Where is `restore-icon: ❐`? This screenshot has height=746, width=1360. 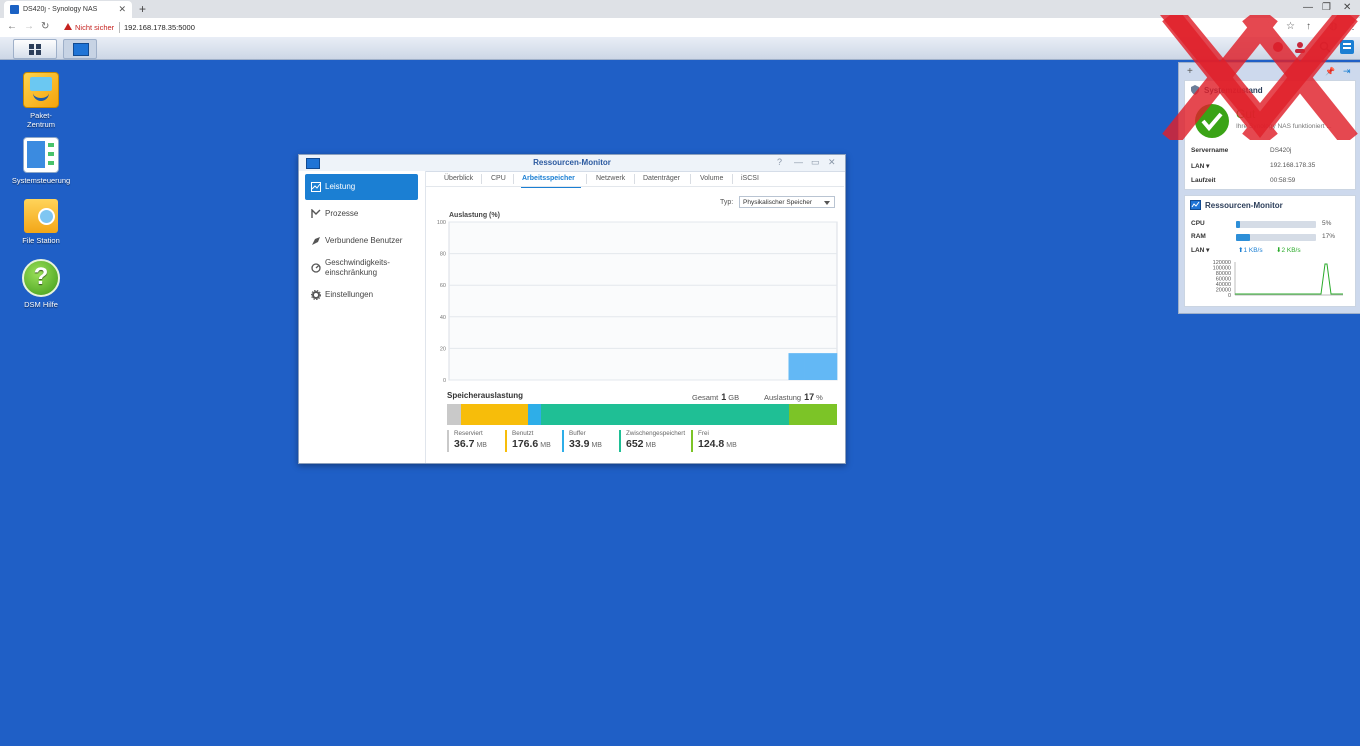 restore-icon: ❐ is located at coordinates (1326, 7).